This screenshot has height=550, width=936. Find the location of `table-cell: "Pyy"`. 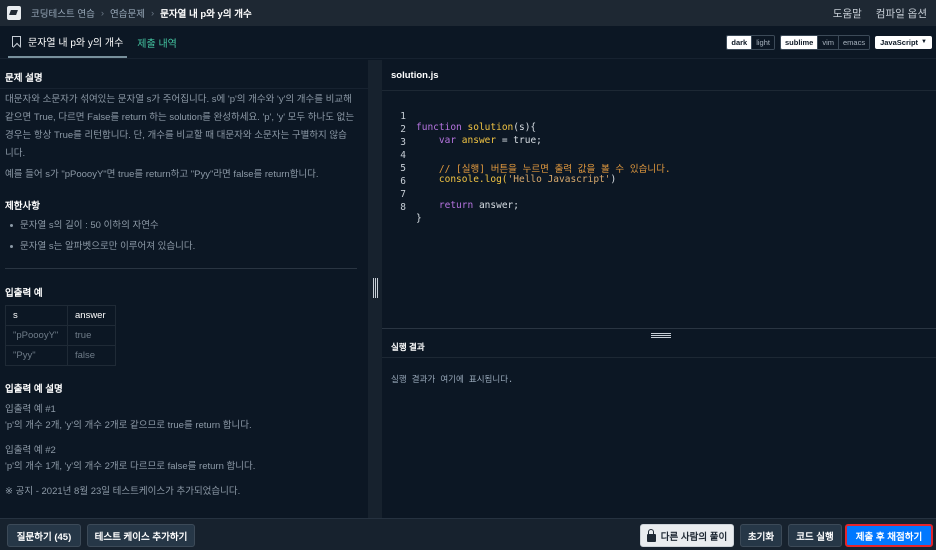

table-cell: "Pyy" is located at coordinates (36, 355).